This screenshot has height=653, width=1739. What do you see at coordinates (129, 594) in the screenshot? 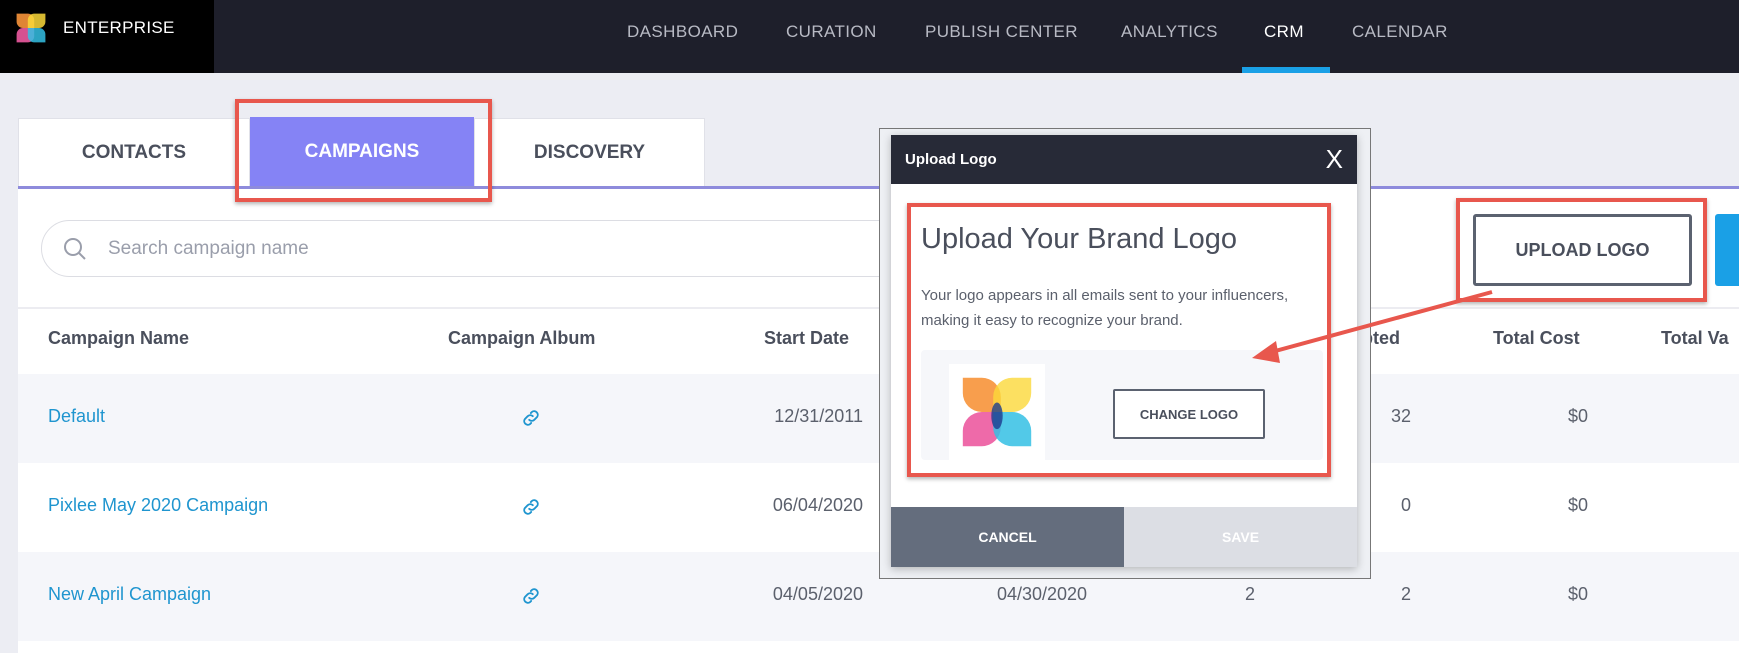
I see `campaign-name-link: New April Campaign` at bounding box center [129, 594].